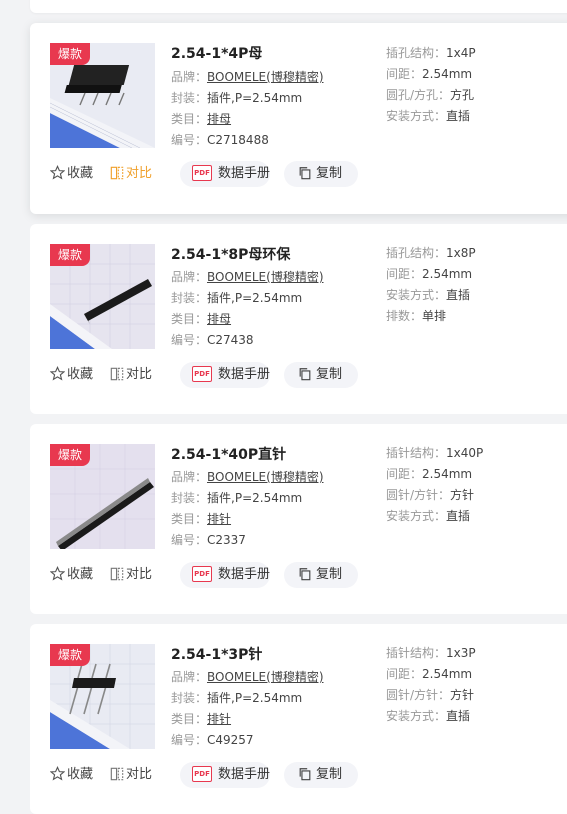 This screenshot has height=814, width=567. Describe the element at coordinates (431, 653) in the screenshot. I see `spec-row: 插针结构：1x3P` at that location.